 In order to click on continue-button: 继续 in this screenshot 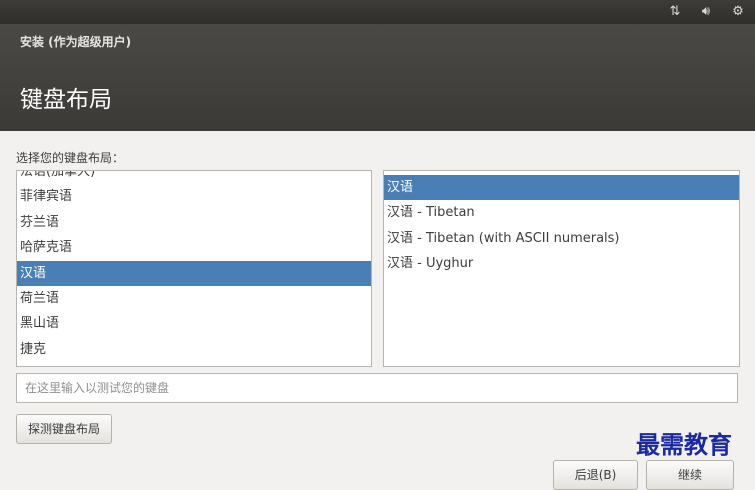, I will do `click(690, 475)`.